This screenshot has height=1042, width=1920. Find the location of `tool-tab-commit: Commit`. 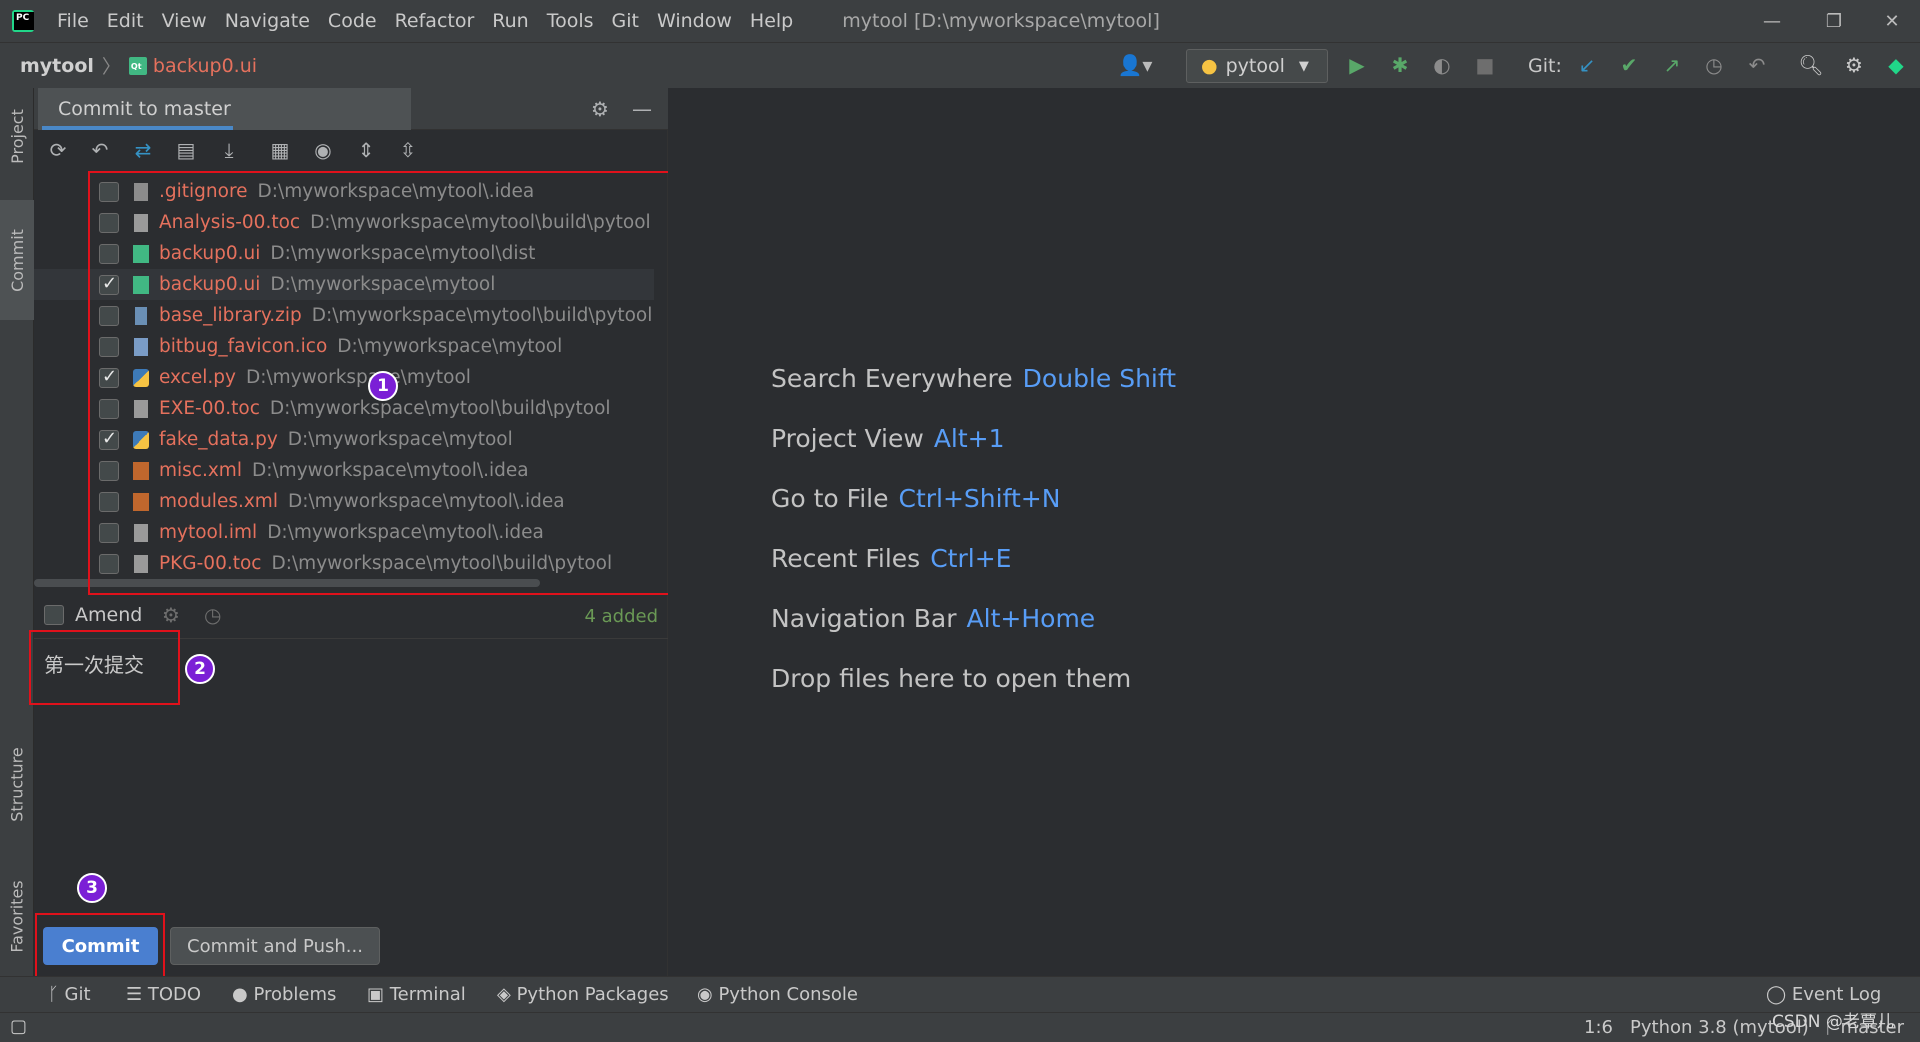

tool-tab-commit: Commit is located at coordinates (17, 260).